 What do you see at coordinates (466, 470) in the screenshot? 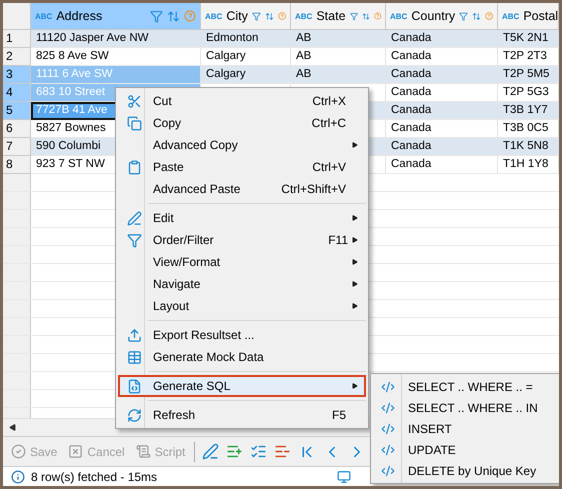
I see `menu-item: DELETE by Unique Key` at bounding box center [466, 470].